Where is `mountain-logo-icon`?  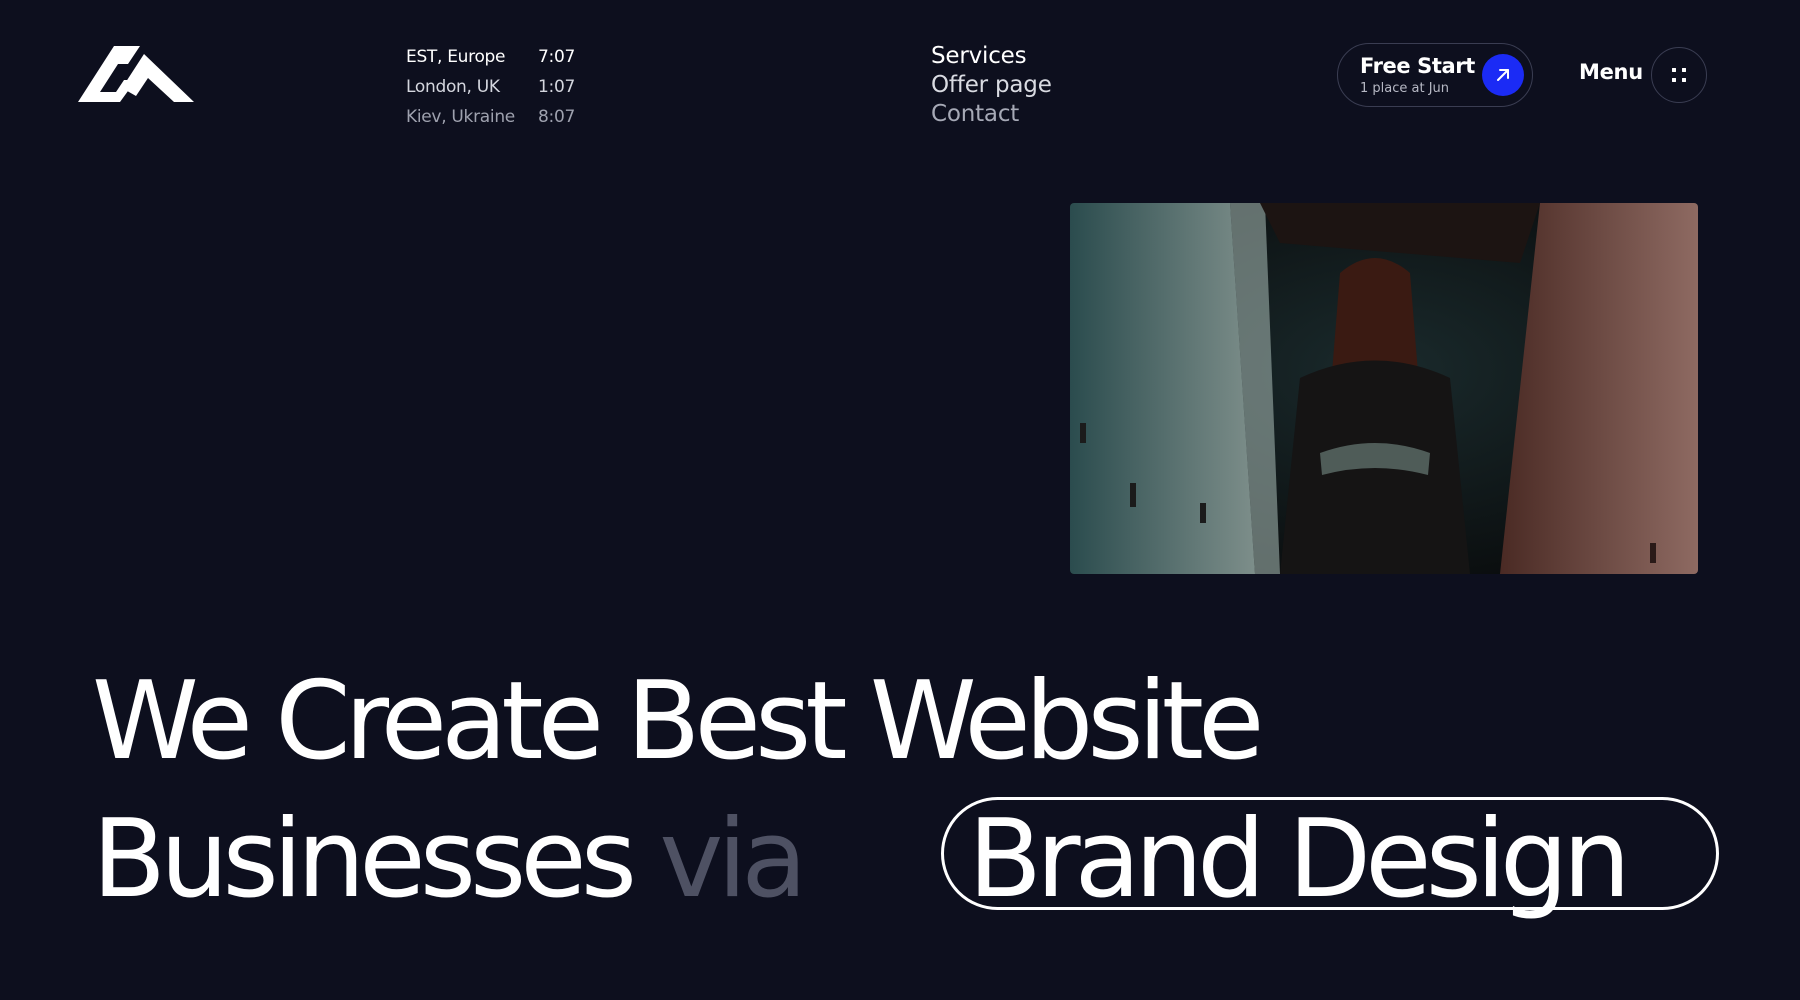 mountain-logo-icon is located at coordinates (136, 72).